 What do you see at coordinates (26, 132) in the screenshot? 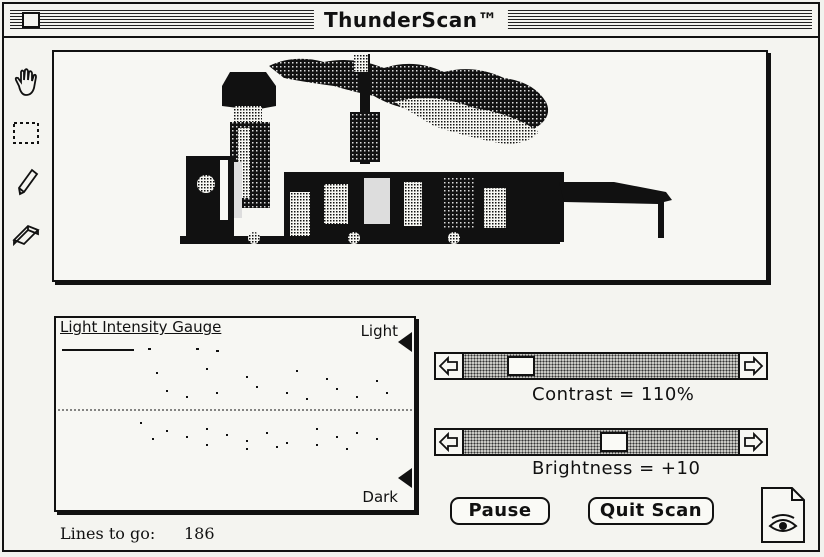
I see `marquee-select-icon` at bounding box center [26, 132].